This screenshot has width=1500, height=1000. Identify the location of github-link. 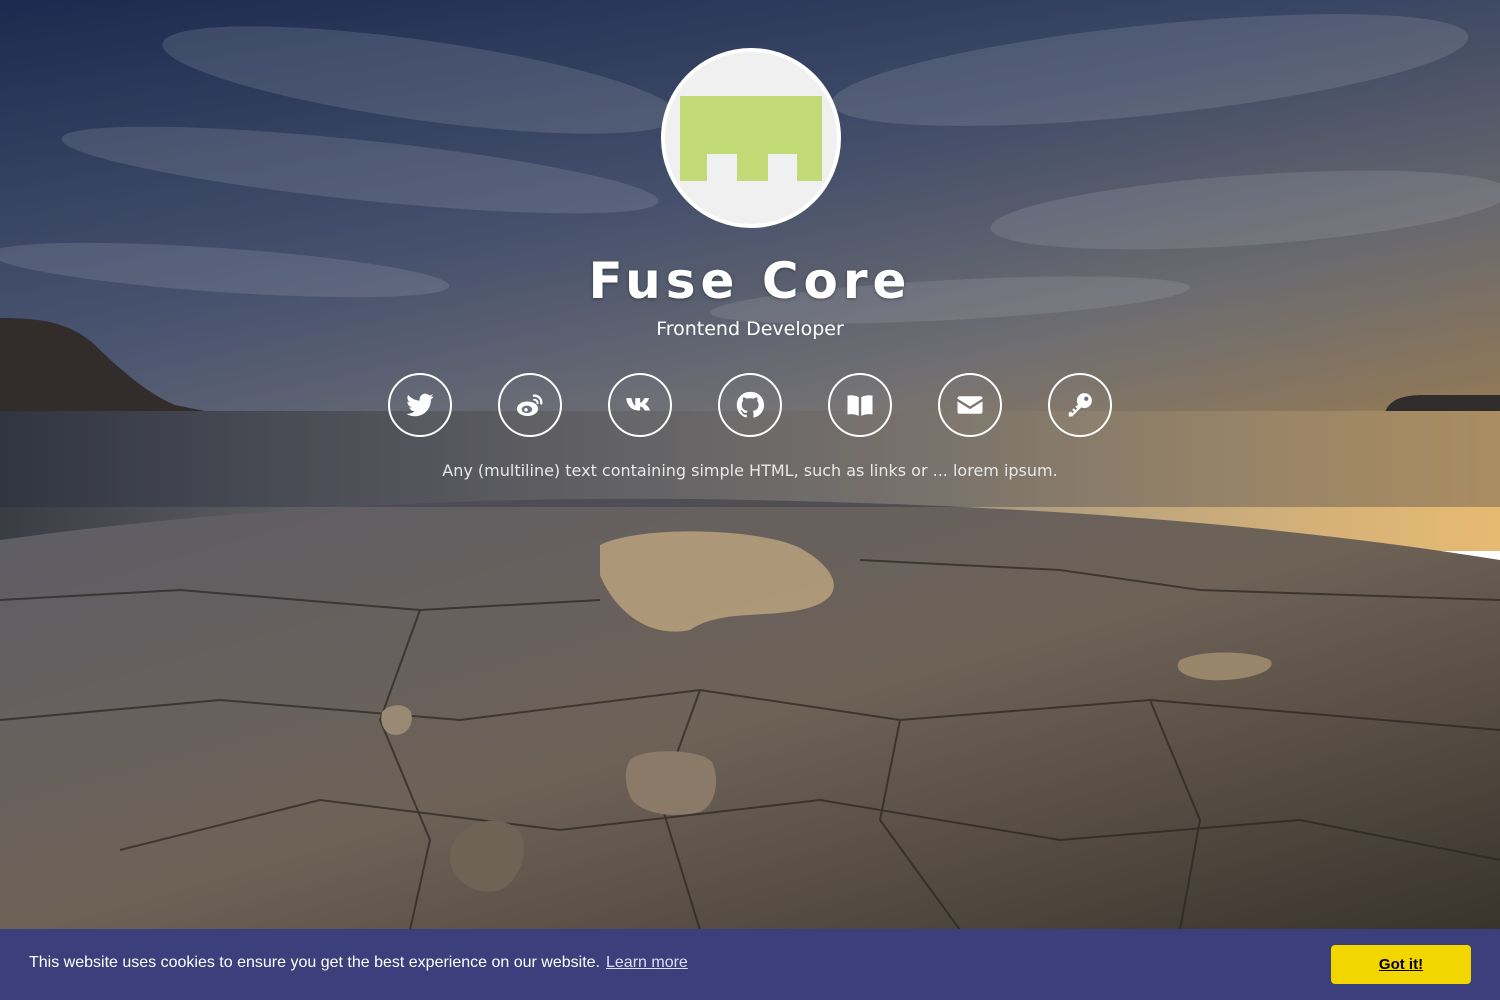
(750, 405).